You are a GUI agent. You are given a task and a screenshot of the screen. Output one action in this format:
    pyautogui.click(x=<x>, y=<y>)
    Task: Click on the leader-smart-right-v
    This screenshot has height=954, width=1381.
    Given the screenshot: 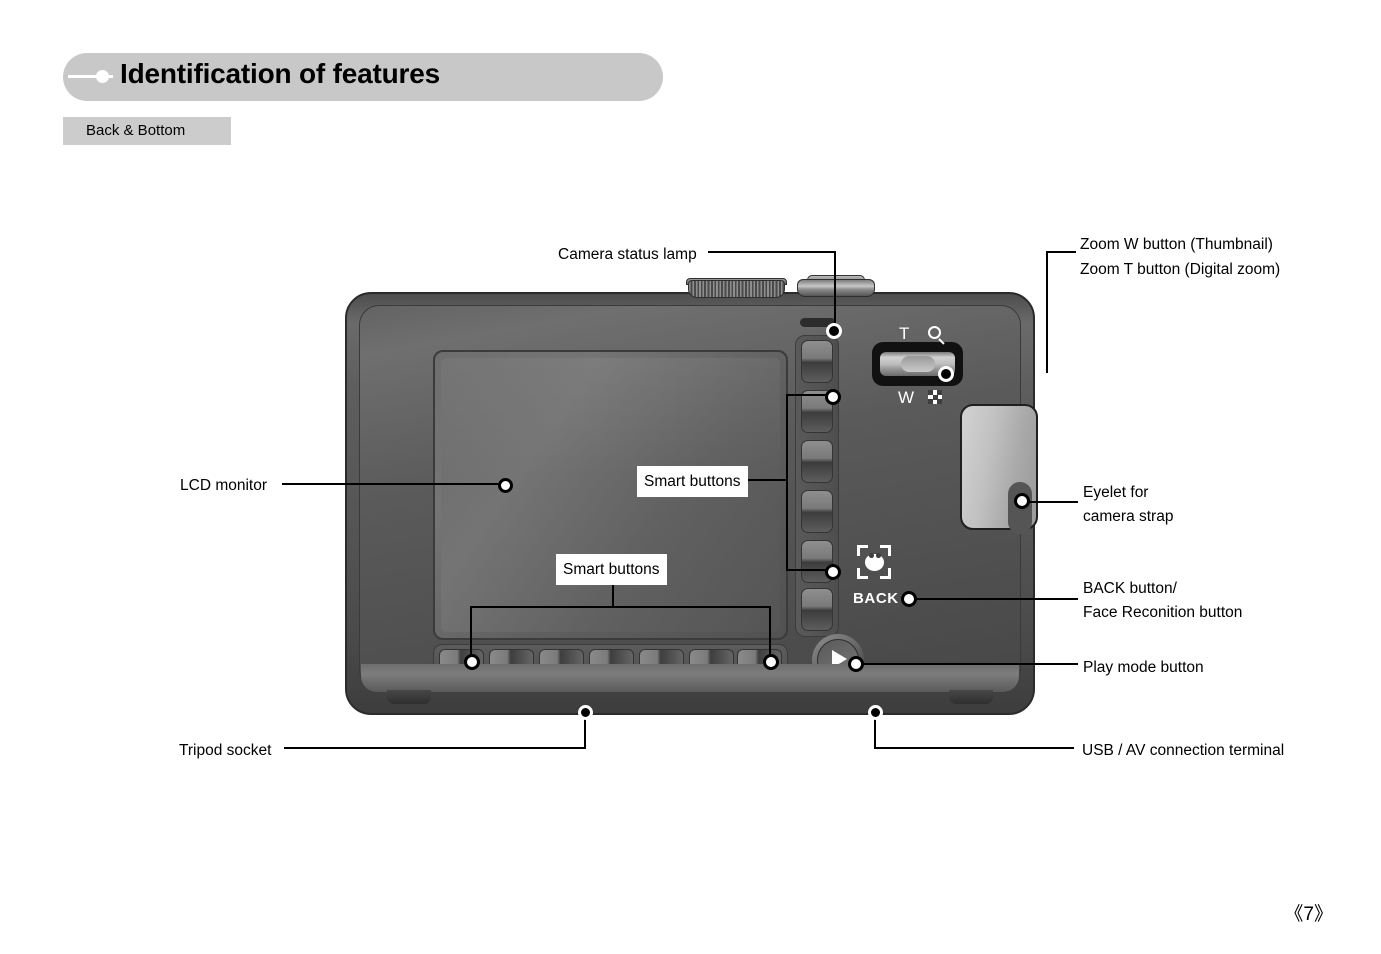 What is the action you would take?
    pyautogui.click(x=787, y=482)
    